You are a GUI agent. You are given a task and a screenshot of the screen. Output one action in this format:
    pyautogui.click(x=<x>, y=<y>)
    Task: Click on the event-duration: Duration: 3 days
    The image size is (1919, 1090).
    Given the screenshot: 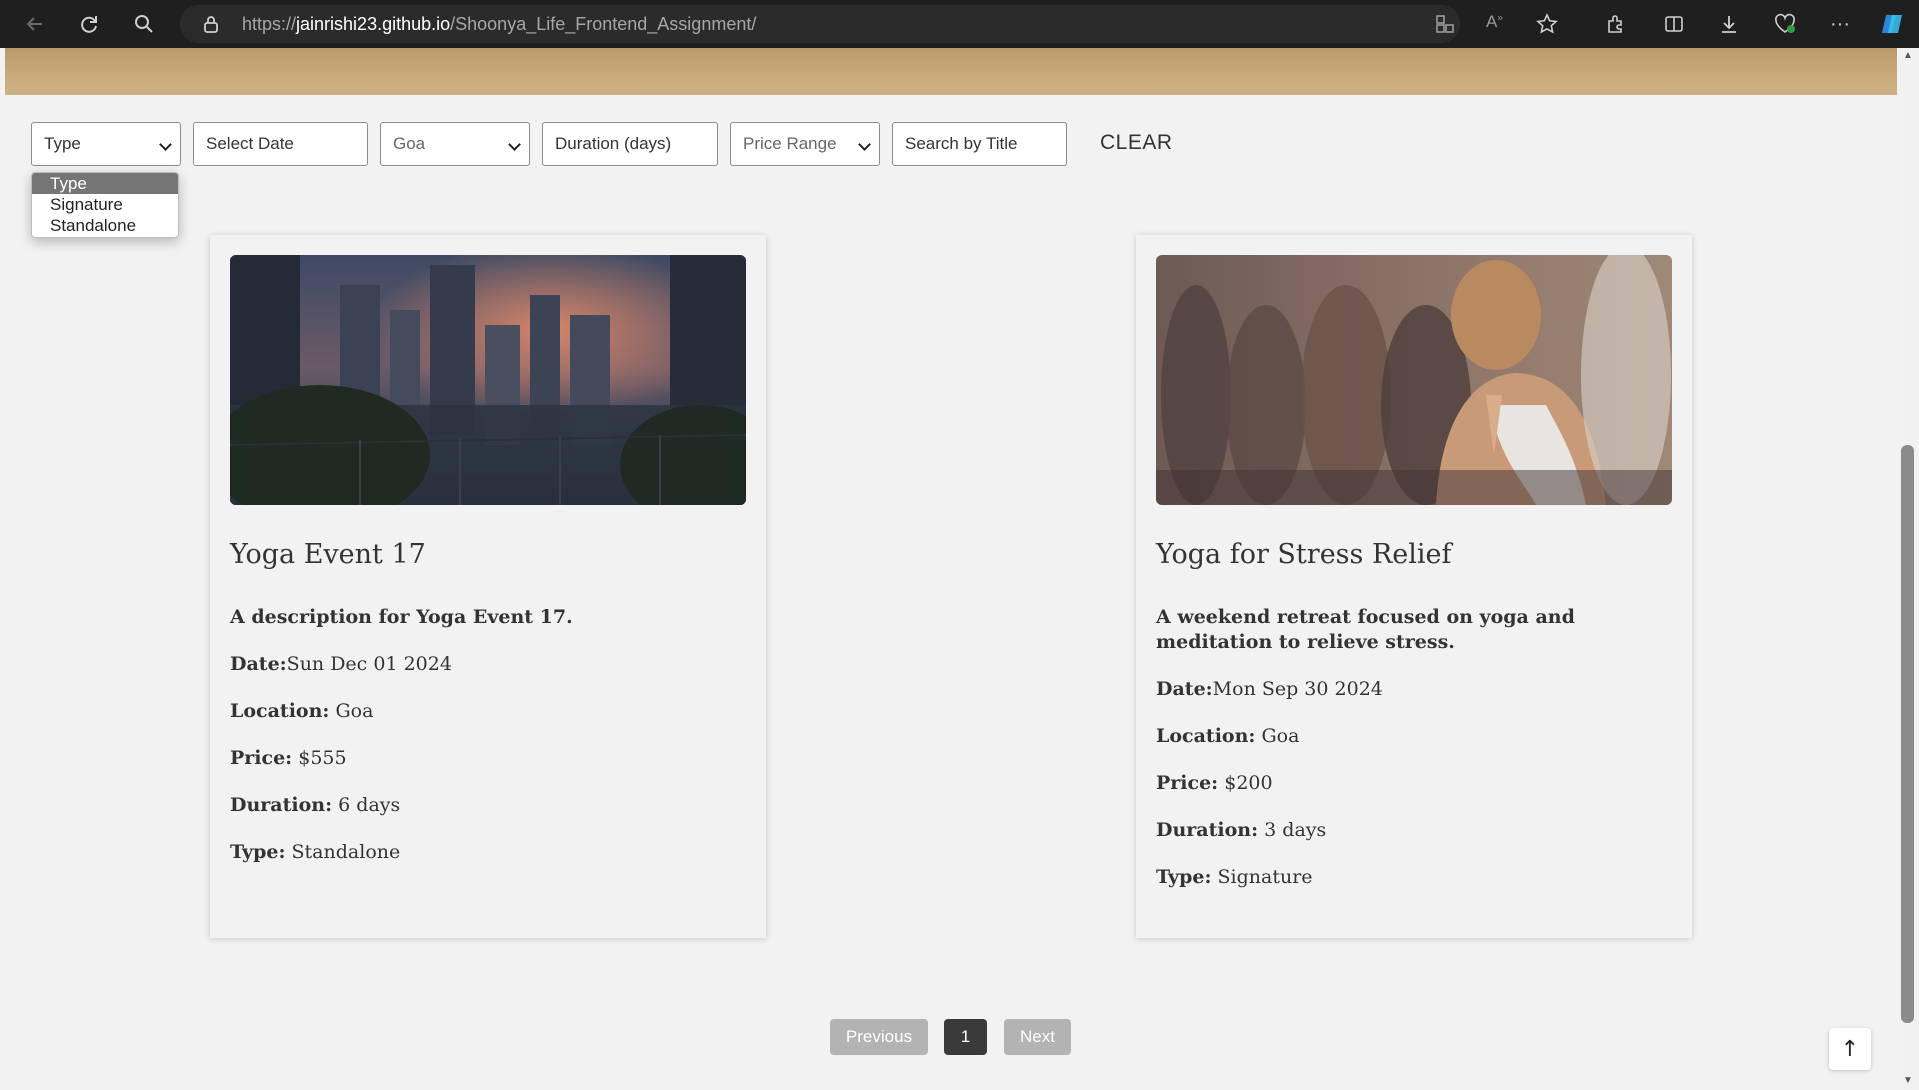 What is the action you would take?
    pyautogui.click(x=1414, y=830)
    